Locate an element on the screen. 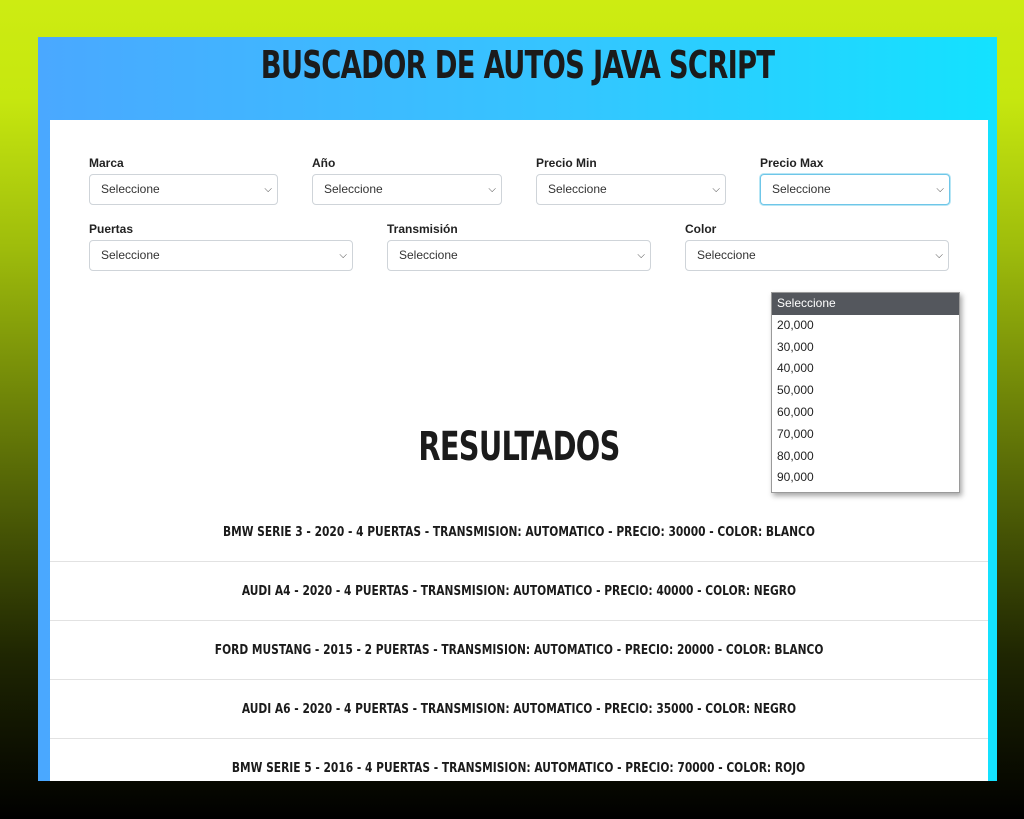 The width and height of the screenshot is (1024, 819). dropdown-option: 70,000 is located at coordinates (865, 435).